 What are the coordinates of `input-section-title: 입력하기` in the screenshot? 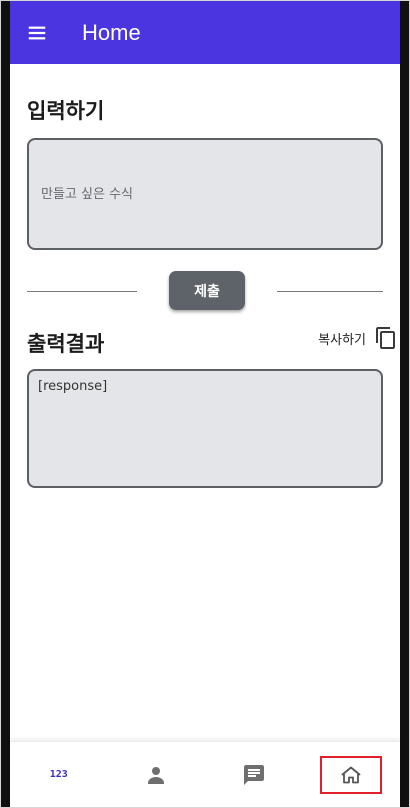 It's located at (66, 111).